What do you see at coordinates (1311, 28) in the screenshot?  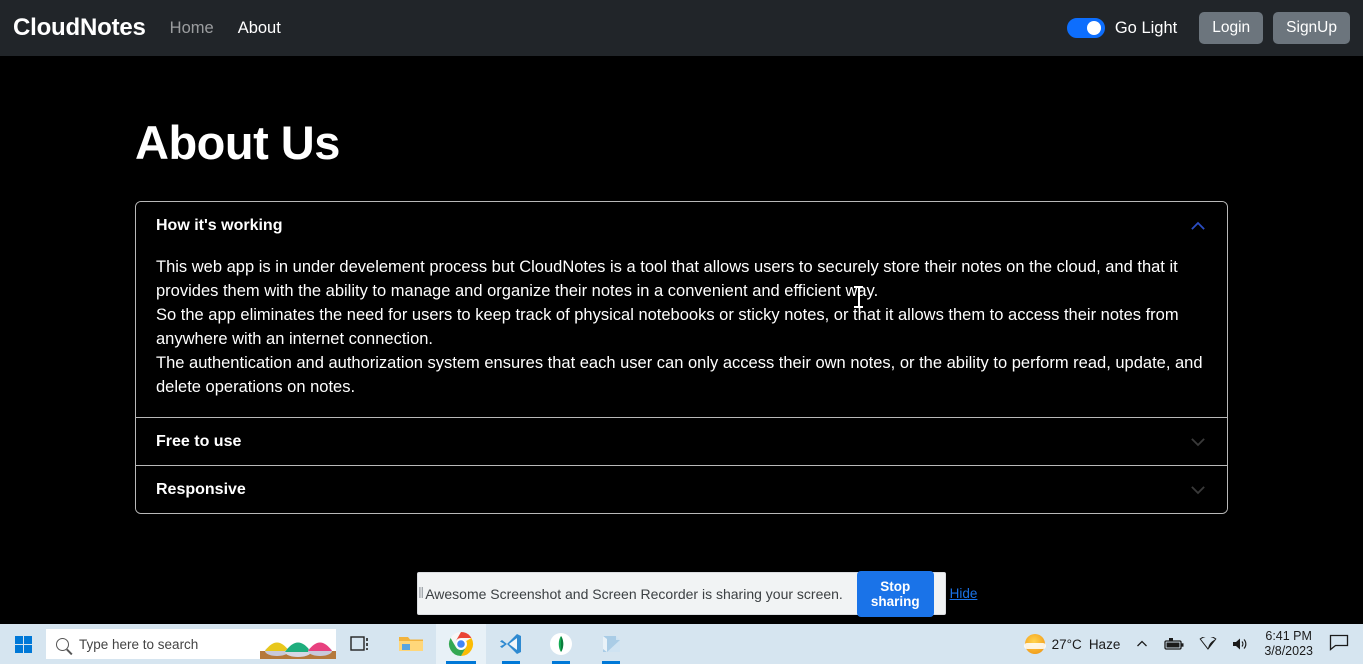 I see `signup-button: SignUp` at bounding box center [1311, 28].